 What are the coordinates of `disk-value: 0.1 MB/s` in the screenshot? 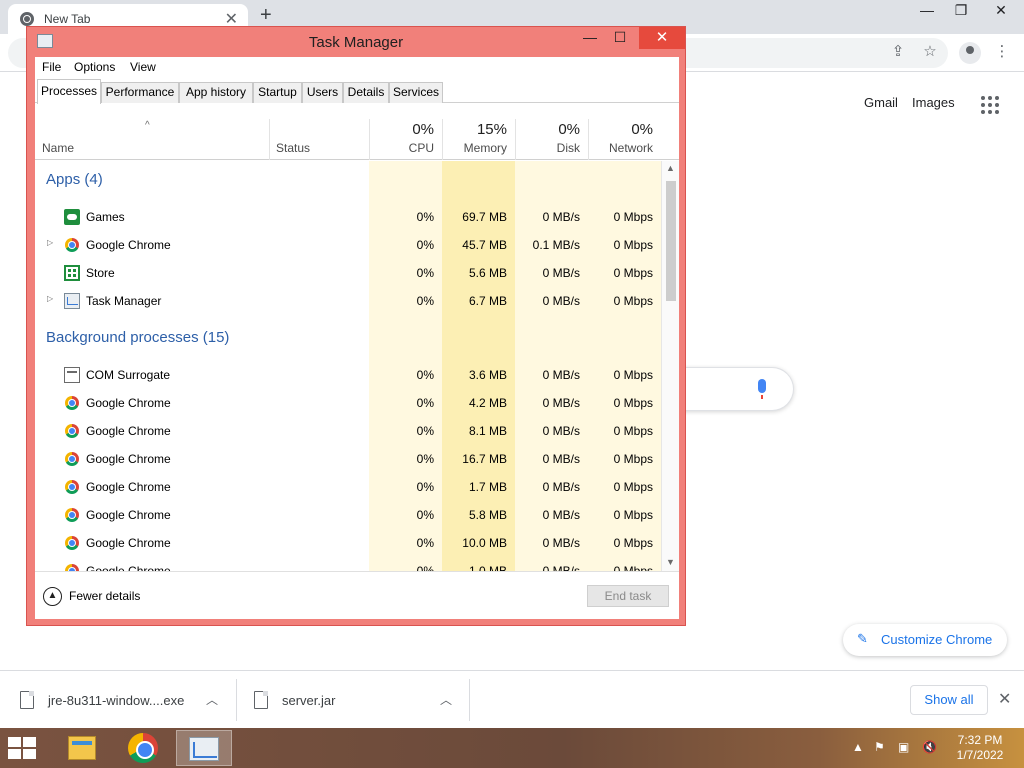 It's located at (556, 245).